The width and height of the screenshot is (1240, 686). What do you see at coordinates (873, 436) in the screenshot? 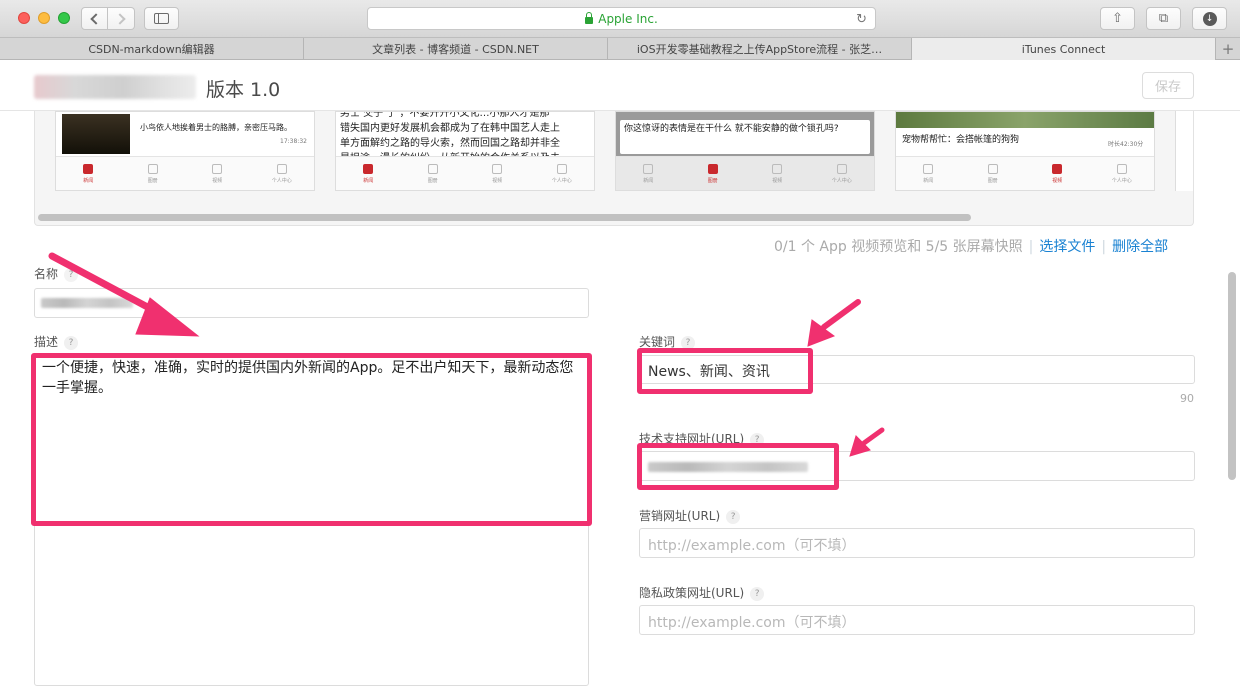
I see `arrow-to-support-url-icon` at bounding box center [873, 436].